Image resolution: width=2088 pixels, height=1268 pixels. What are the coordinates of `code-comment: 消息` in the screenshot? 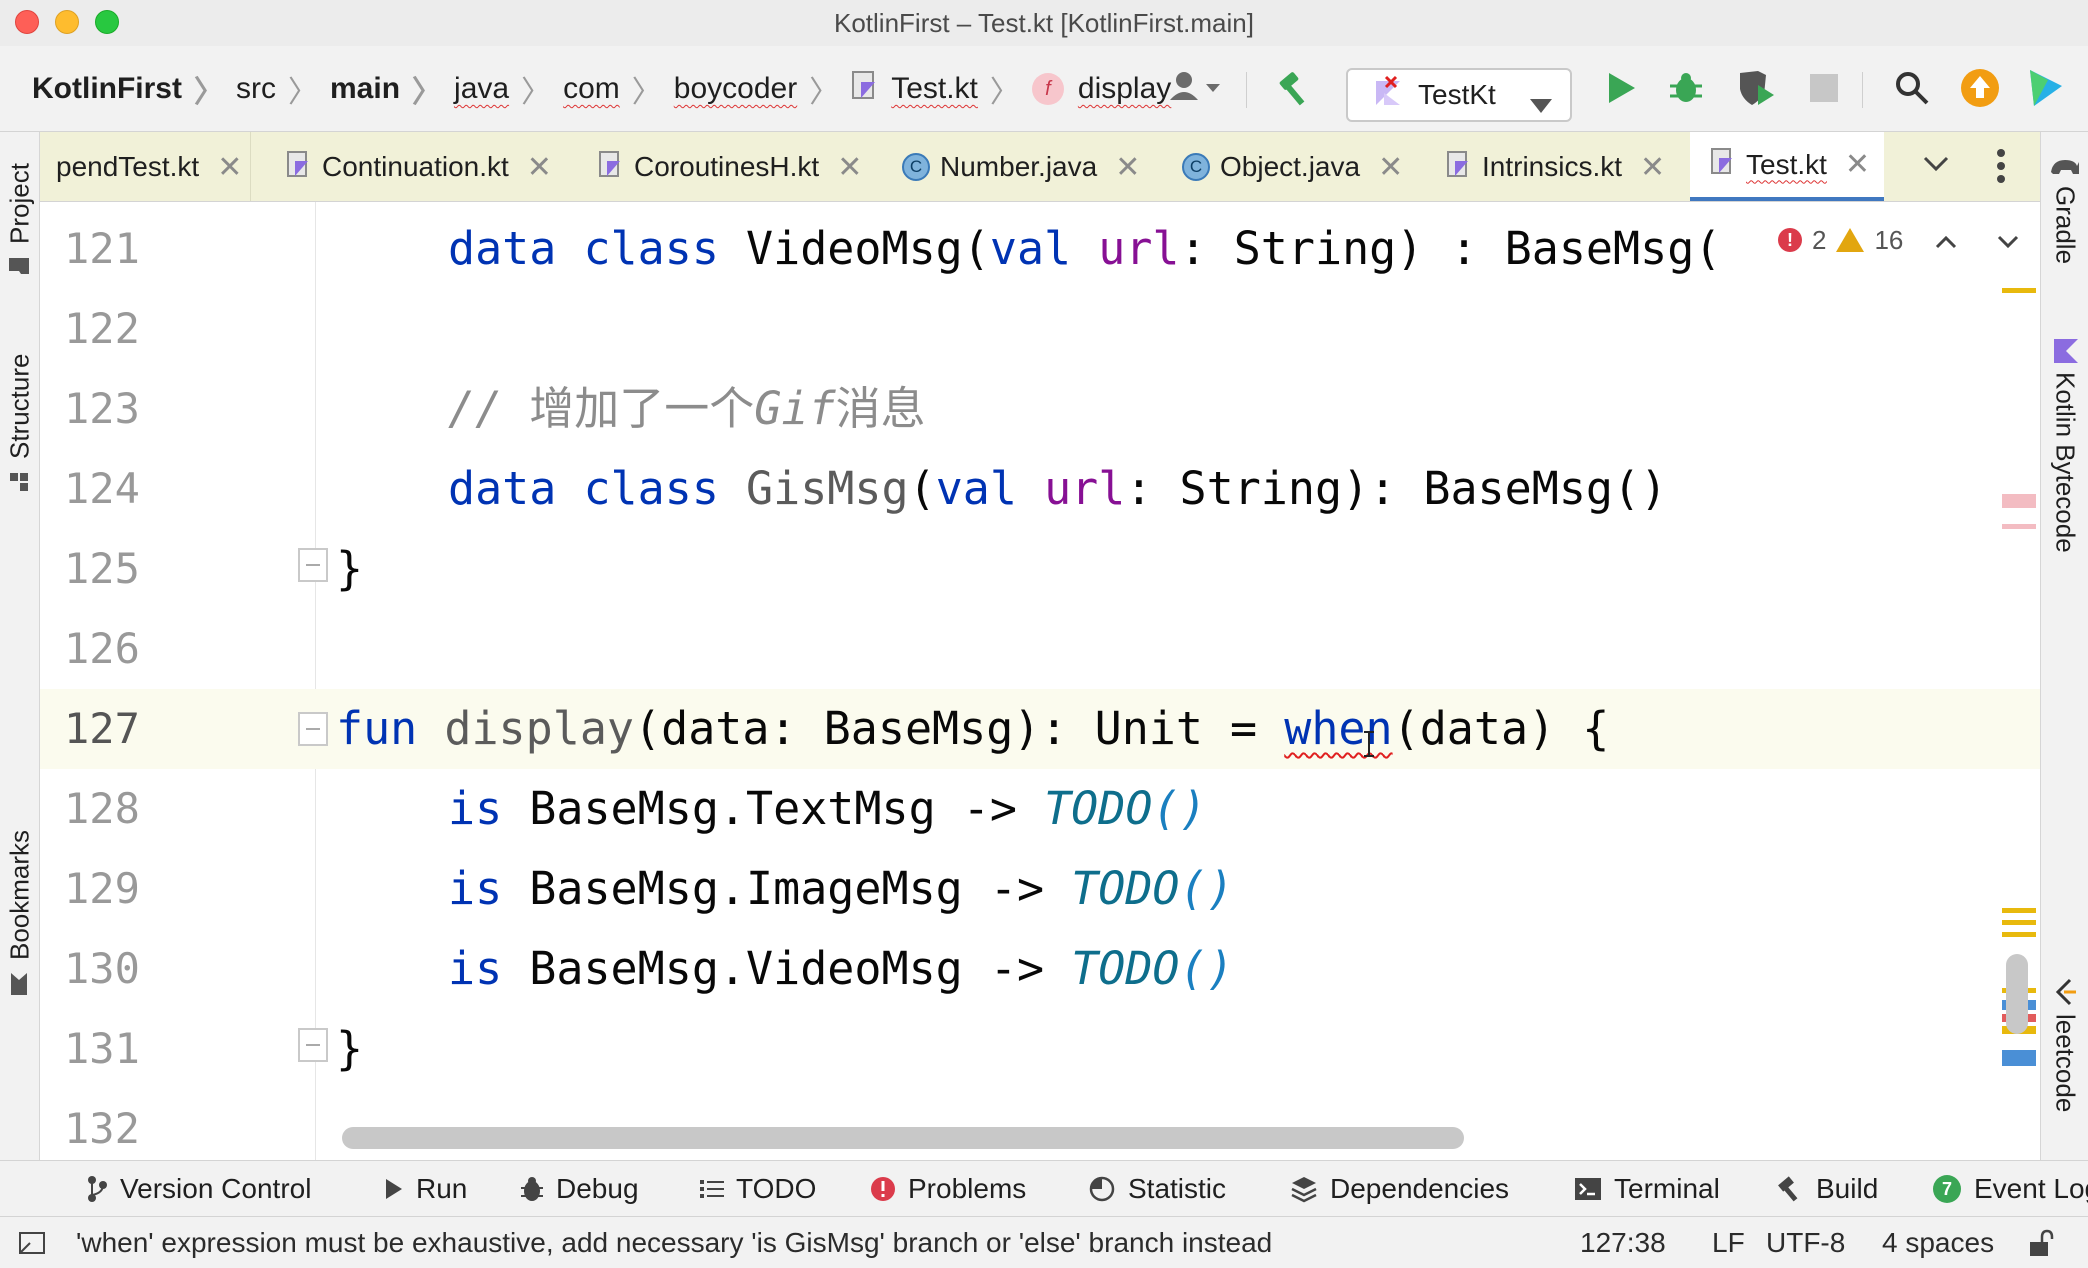 It's located at (880, 408).